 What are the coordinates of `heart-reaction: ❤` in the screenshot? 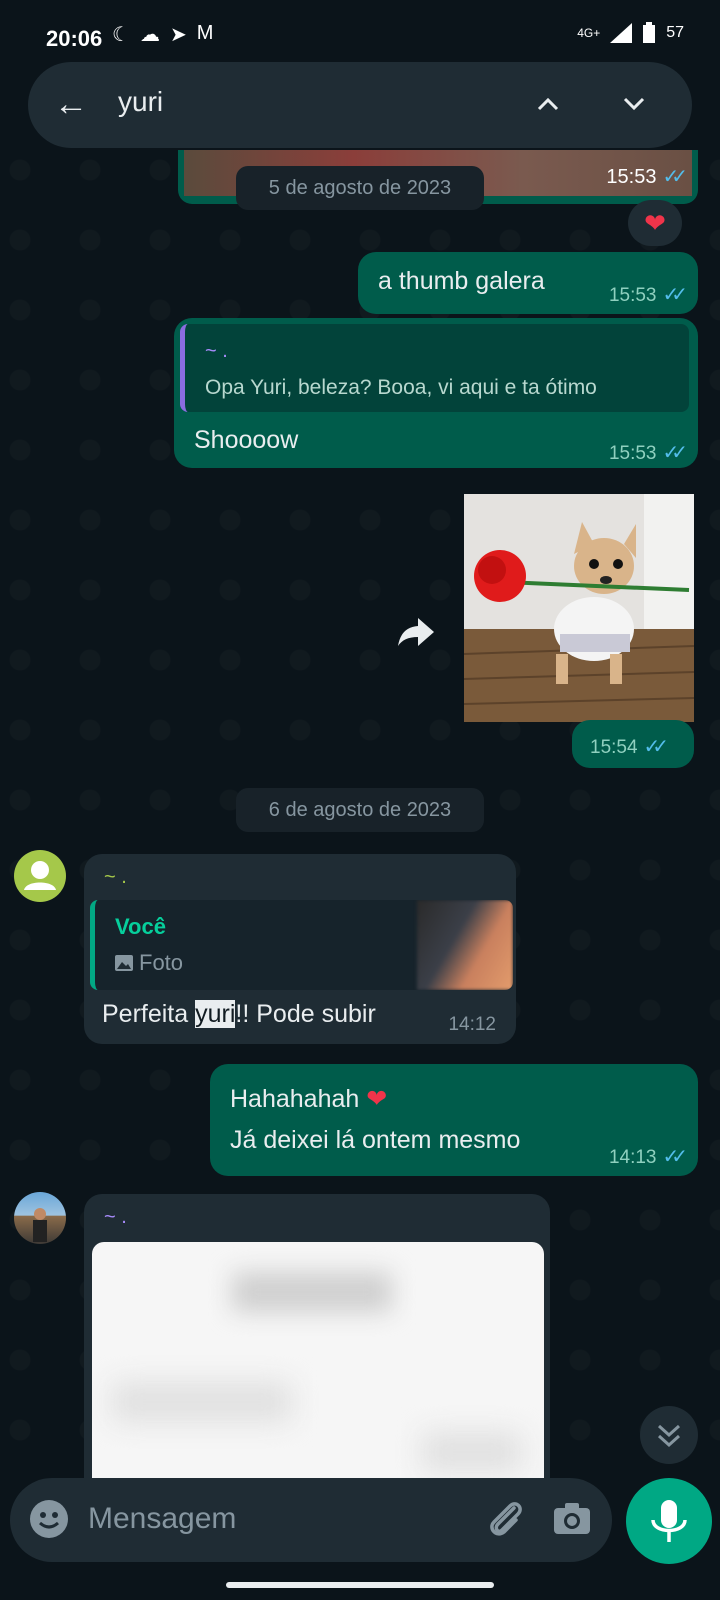 It's located at (655, 223).